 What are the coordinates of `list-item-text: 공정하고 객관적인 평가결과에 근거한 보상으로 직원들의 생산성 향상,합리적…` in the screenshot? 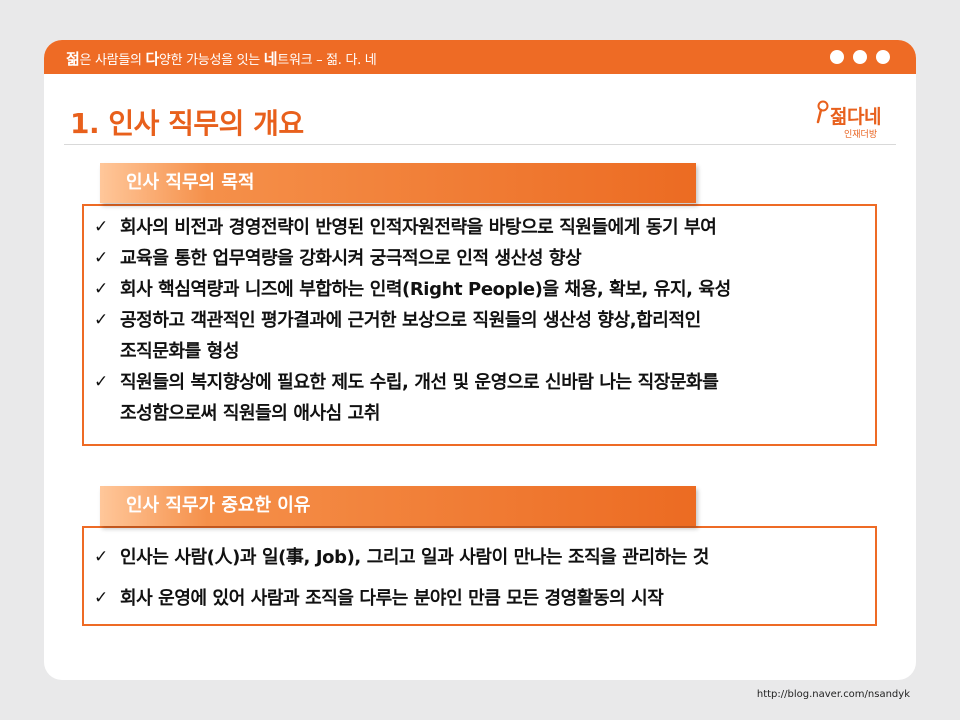 It's located at (410, 336).